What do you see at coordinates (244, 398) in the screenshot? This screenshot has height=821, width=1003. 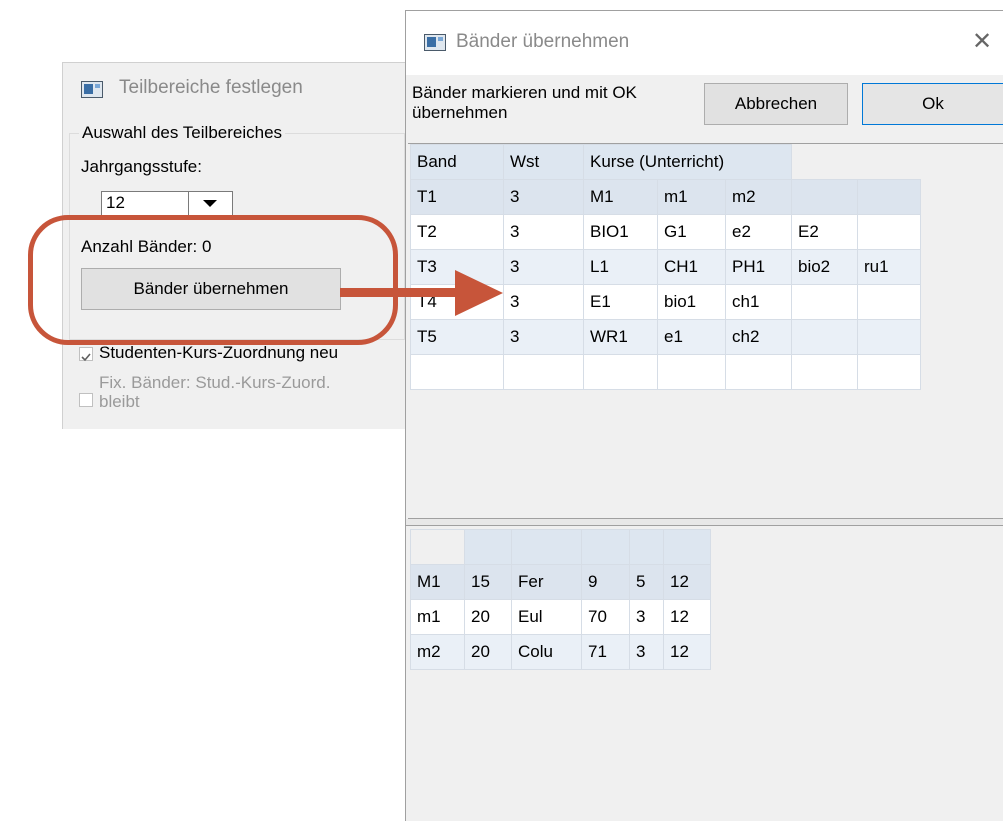 I see `checkbox-fix-baender: Fix. Bänder: Stud.-Kurs-Zuord. bleibt` at bounding box center [244, 398].